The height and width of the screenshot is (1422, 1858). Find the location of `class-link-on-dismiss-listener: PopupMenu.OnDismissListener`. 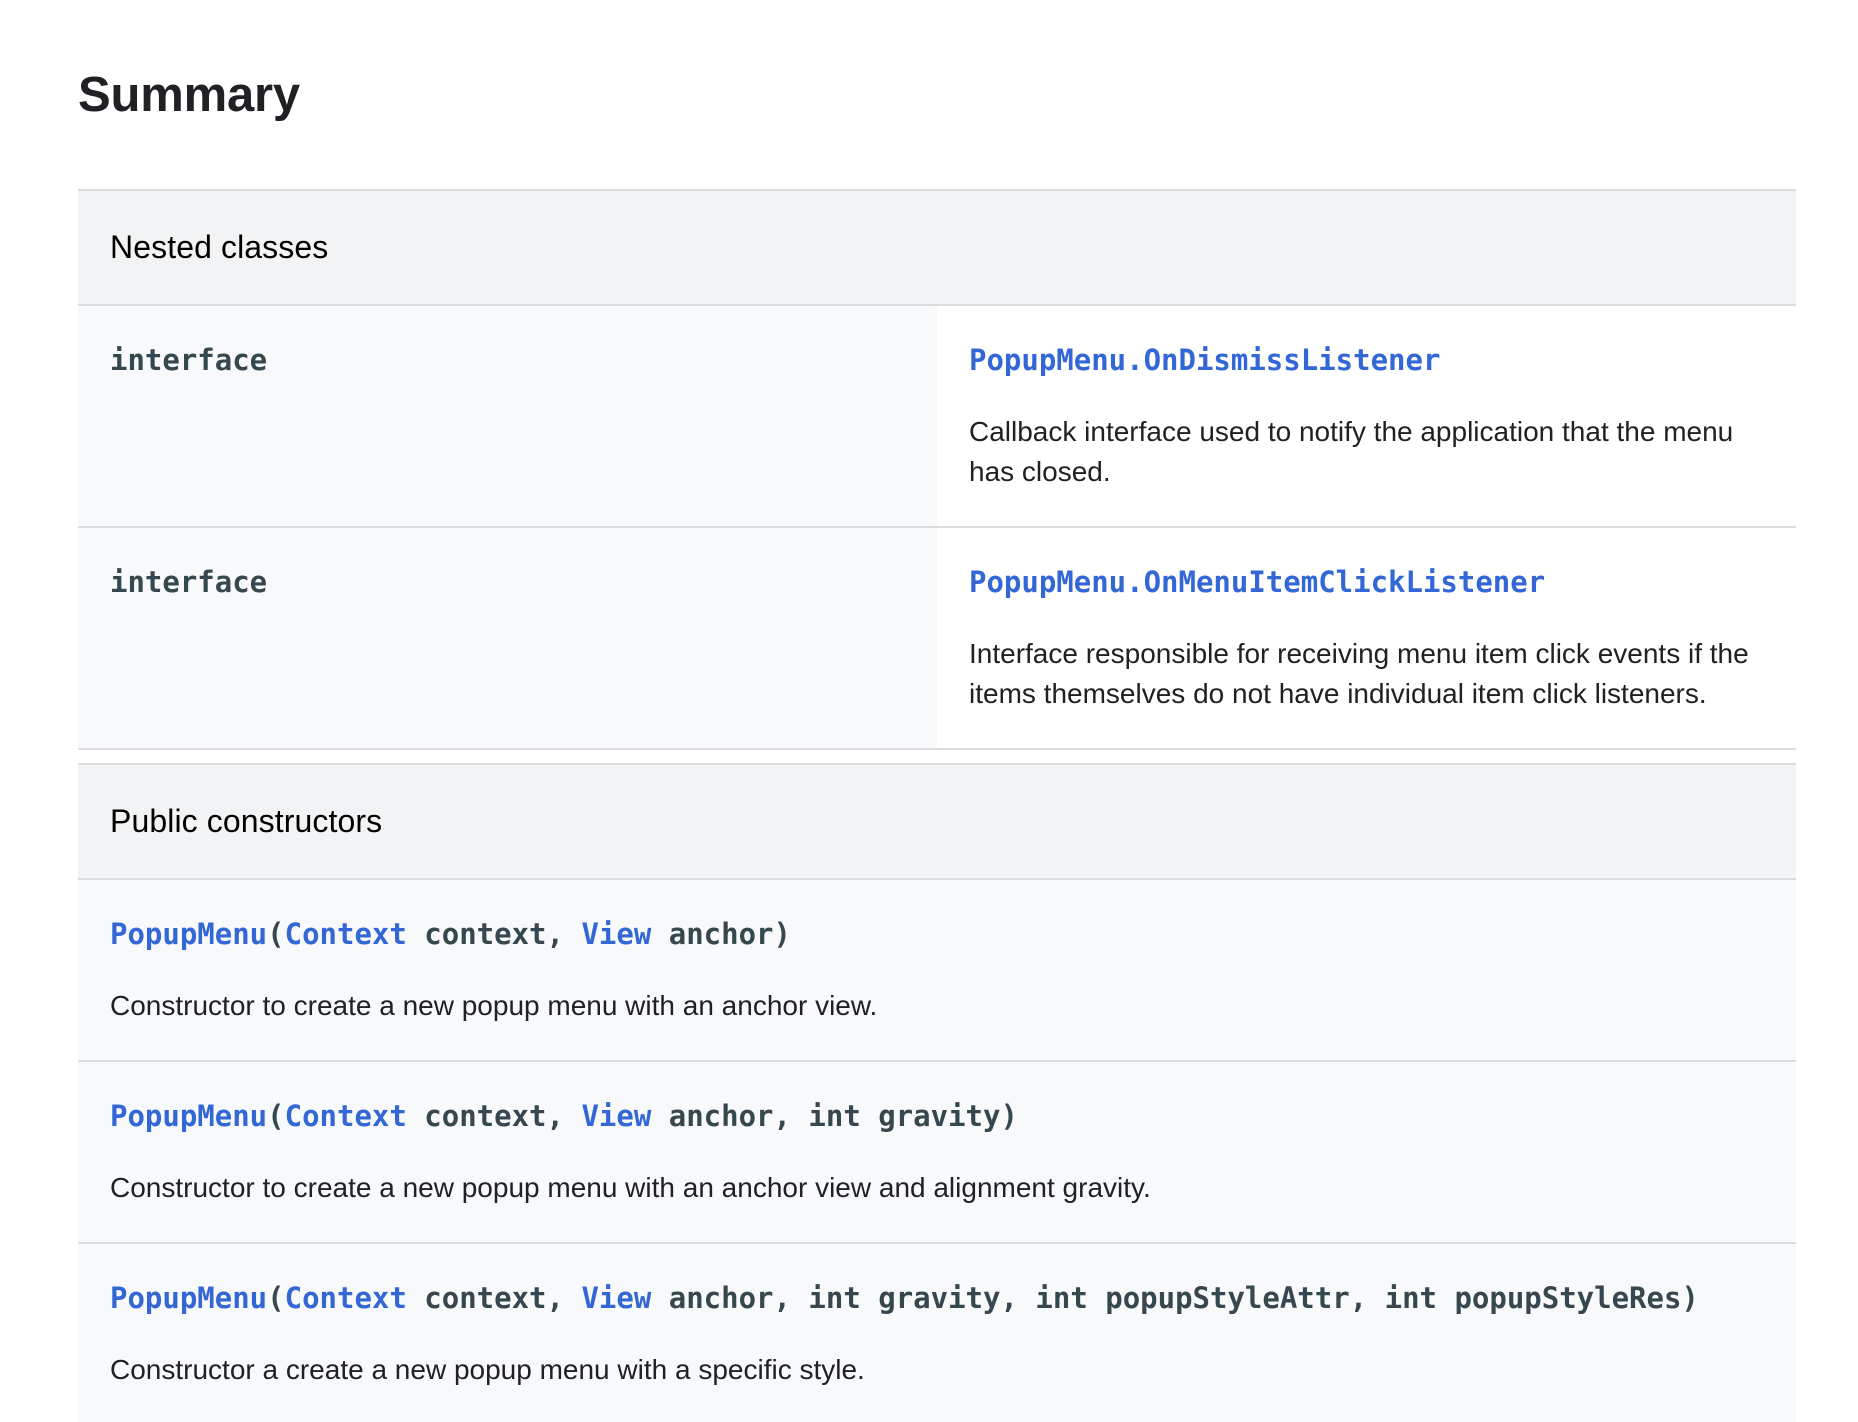

class-link-on-dismiss-listener: PopupMenu.OnDismissListener is located at coordinates (1204, 360).